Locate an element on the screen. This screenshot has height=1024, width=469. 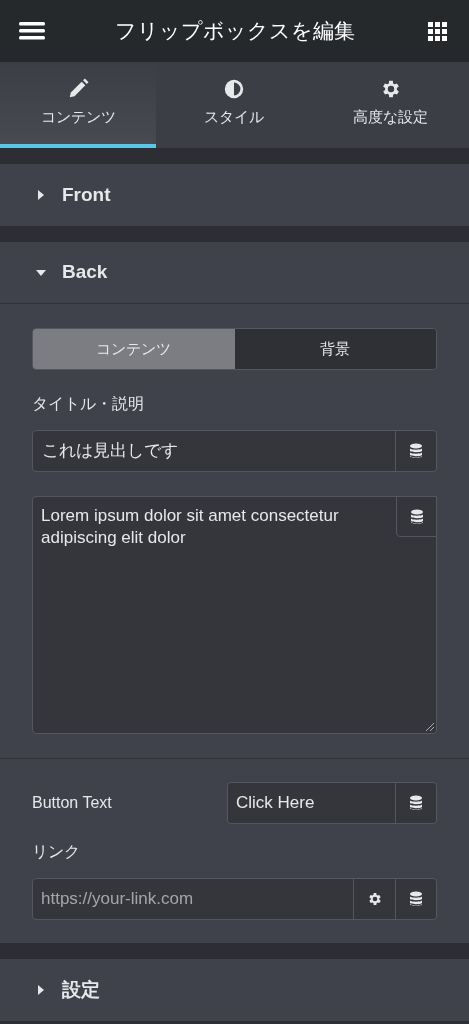
link-input: https://your-link.com is located at coordinates (193, 899).